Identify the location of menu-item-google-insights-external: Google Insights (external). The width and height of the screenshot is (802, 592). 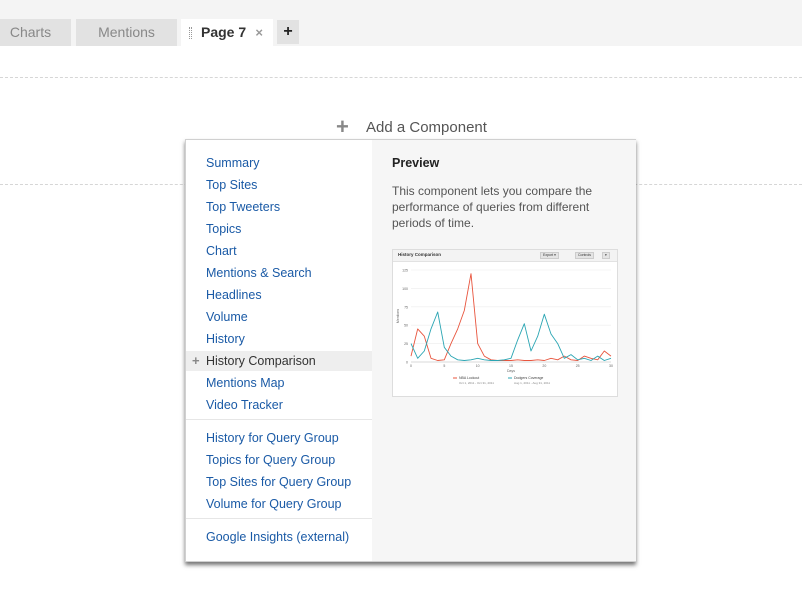
(279, 537).